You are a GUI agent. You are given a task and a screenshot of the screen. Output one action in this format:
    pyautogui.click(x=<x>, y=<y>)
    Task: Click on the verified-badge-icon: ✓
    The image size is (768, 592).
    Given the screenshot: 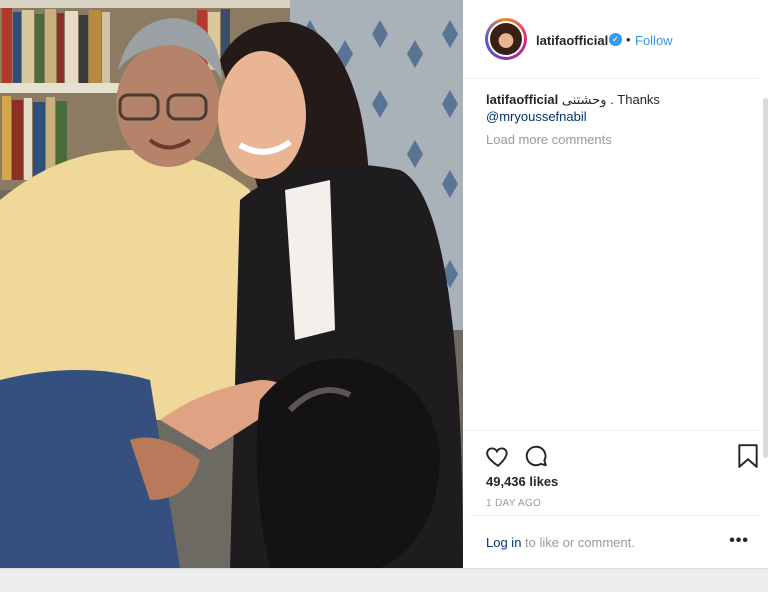 What is the action you would take?
    pyautogui.click(x=615, y=39)
    